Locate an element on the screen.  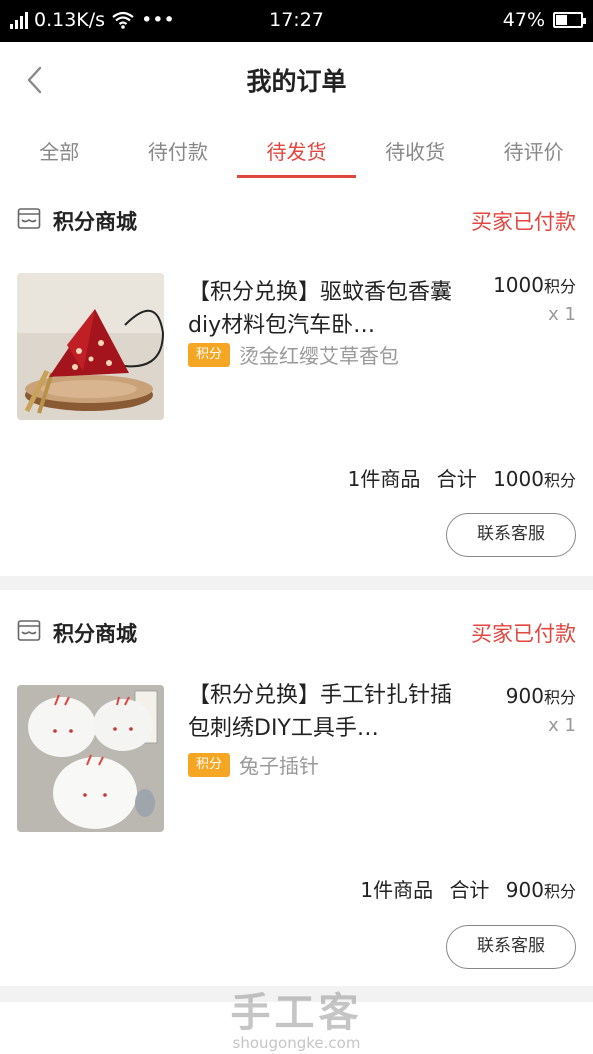
status-bar: 0.13K/s ••• 17:27 47% is located at coordinates (296, 21).